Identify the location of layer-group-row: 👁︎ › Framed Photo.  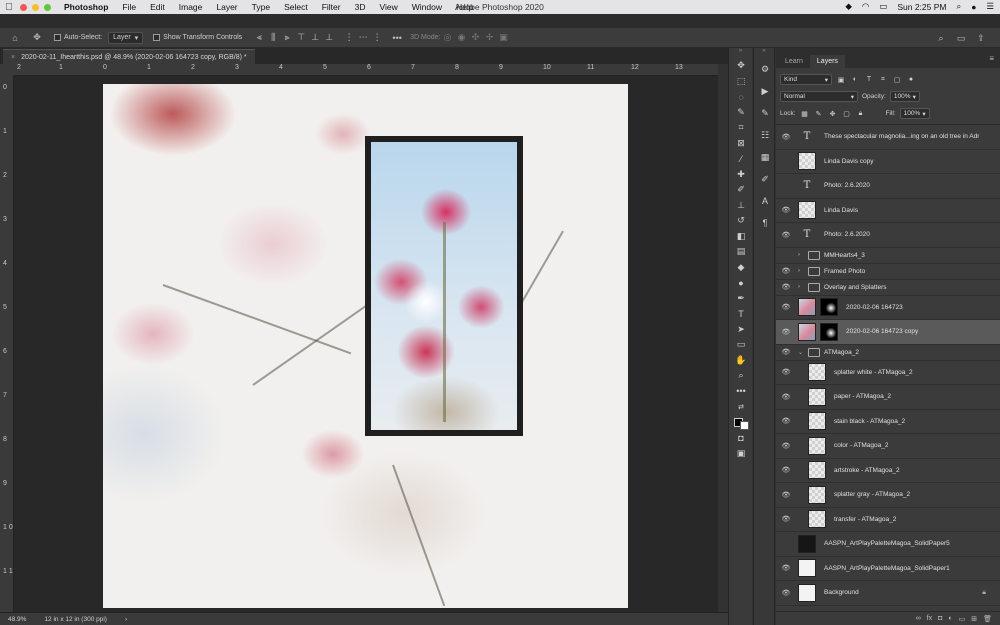
(888, 272).